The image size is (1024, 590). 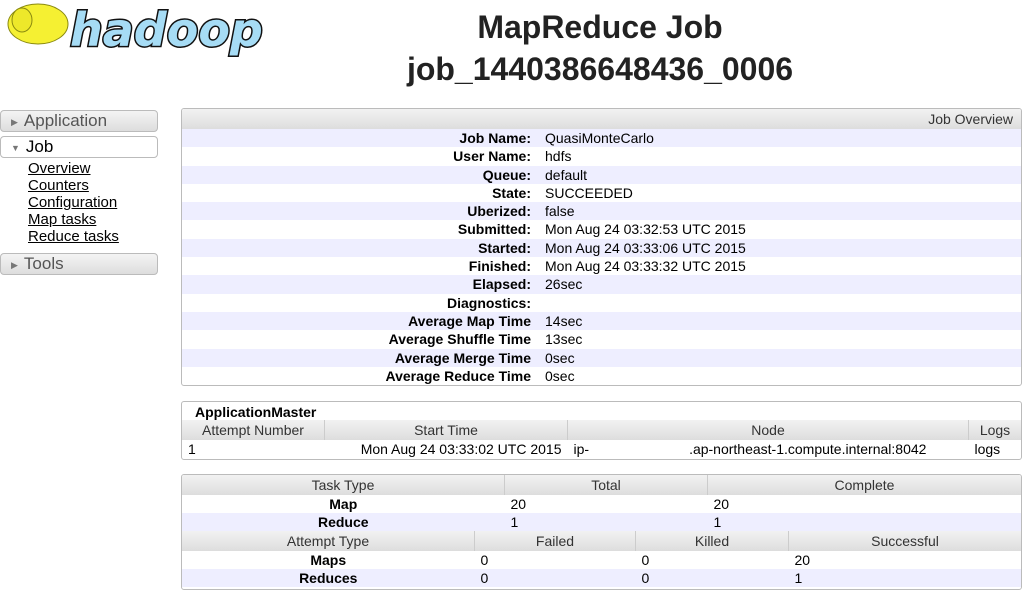 What do you see at coordinates (93, 185) in the screenshot?
I see `nav-counters: Counters` at bounding box center [93, 185].